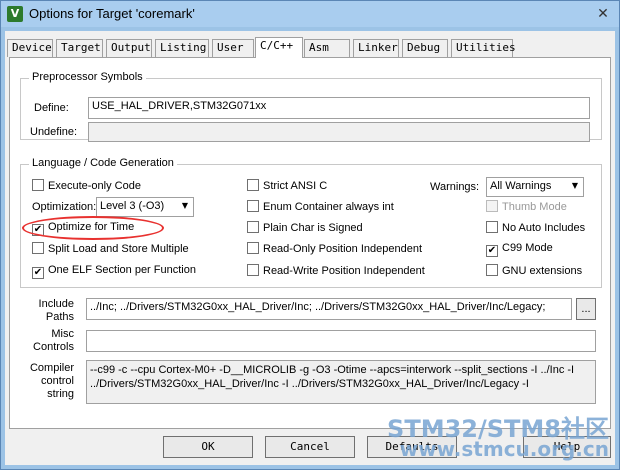 Image resolution: width=620 pixels, height=470 pixels. I want to click on tab-user: User, so click(233, 48).